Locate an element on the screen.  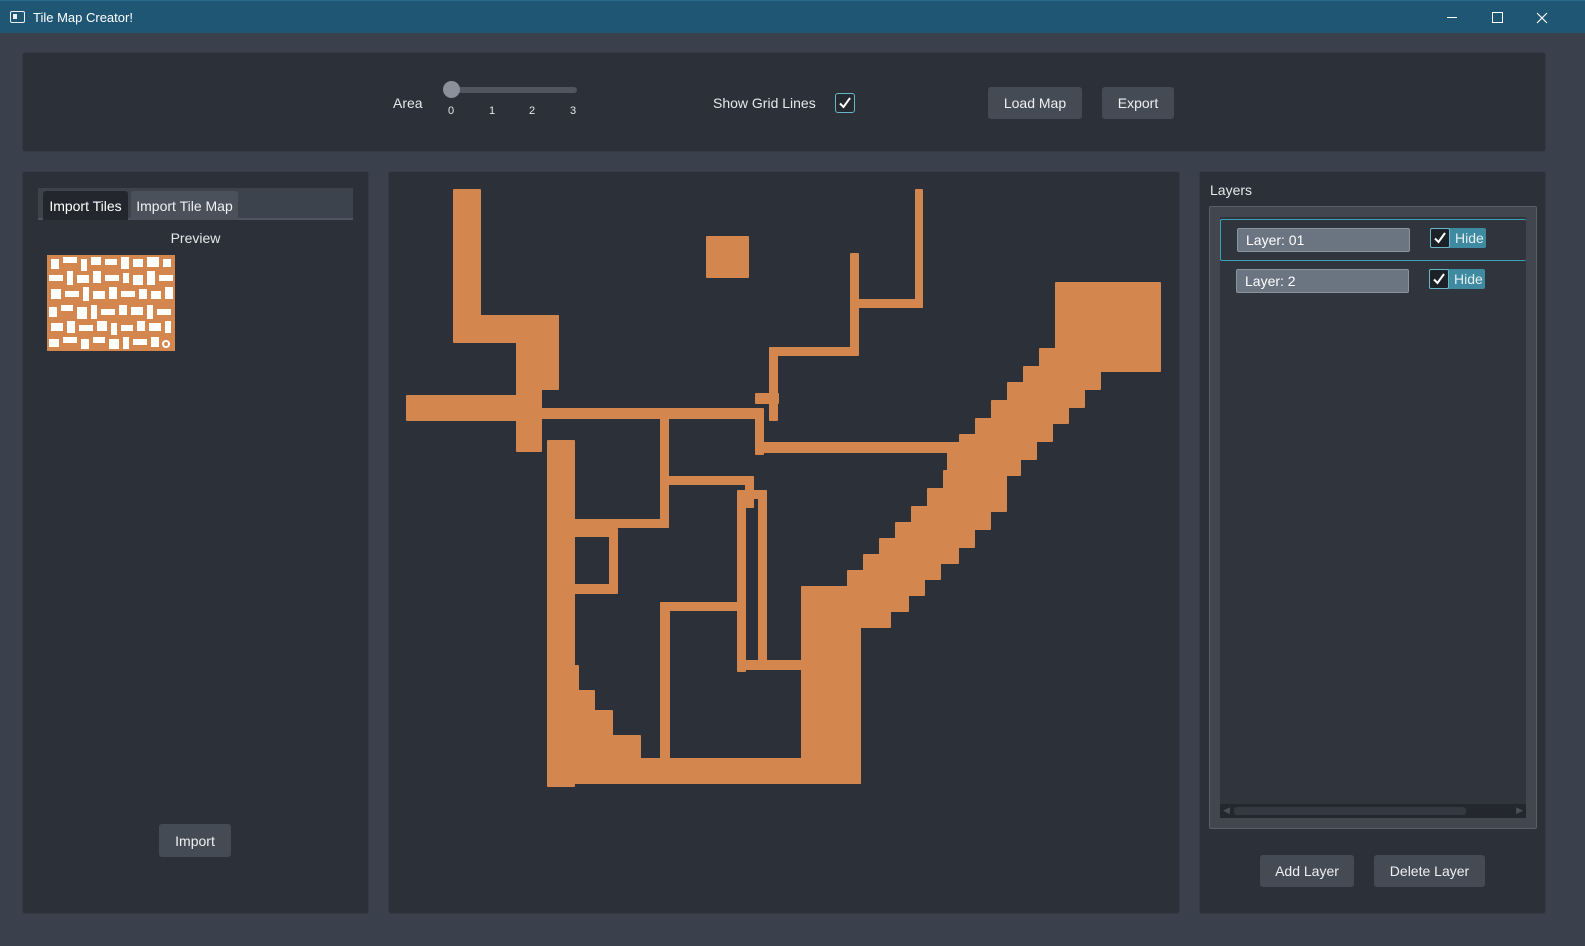
load-map-button: Load Map is located at coordinates (1035, 103).